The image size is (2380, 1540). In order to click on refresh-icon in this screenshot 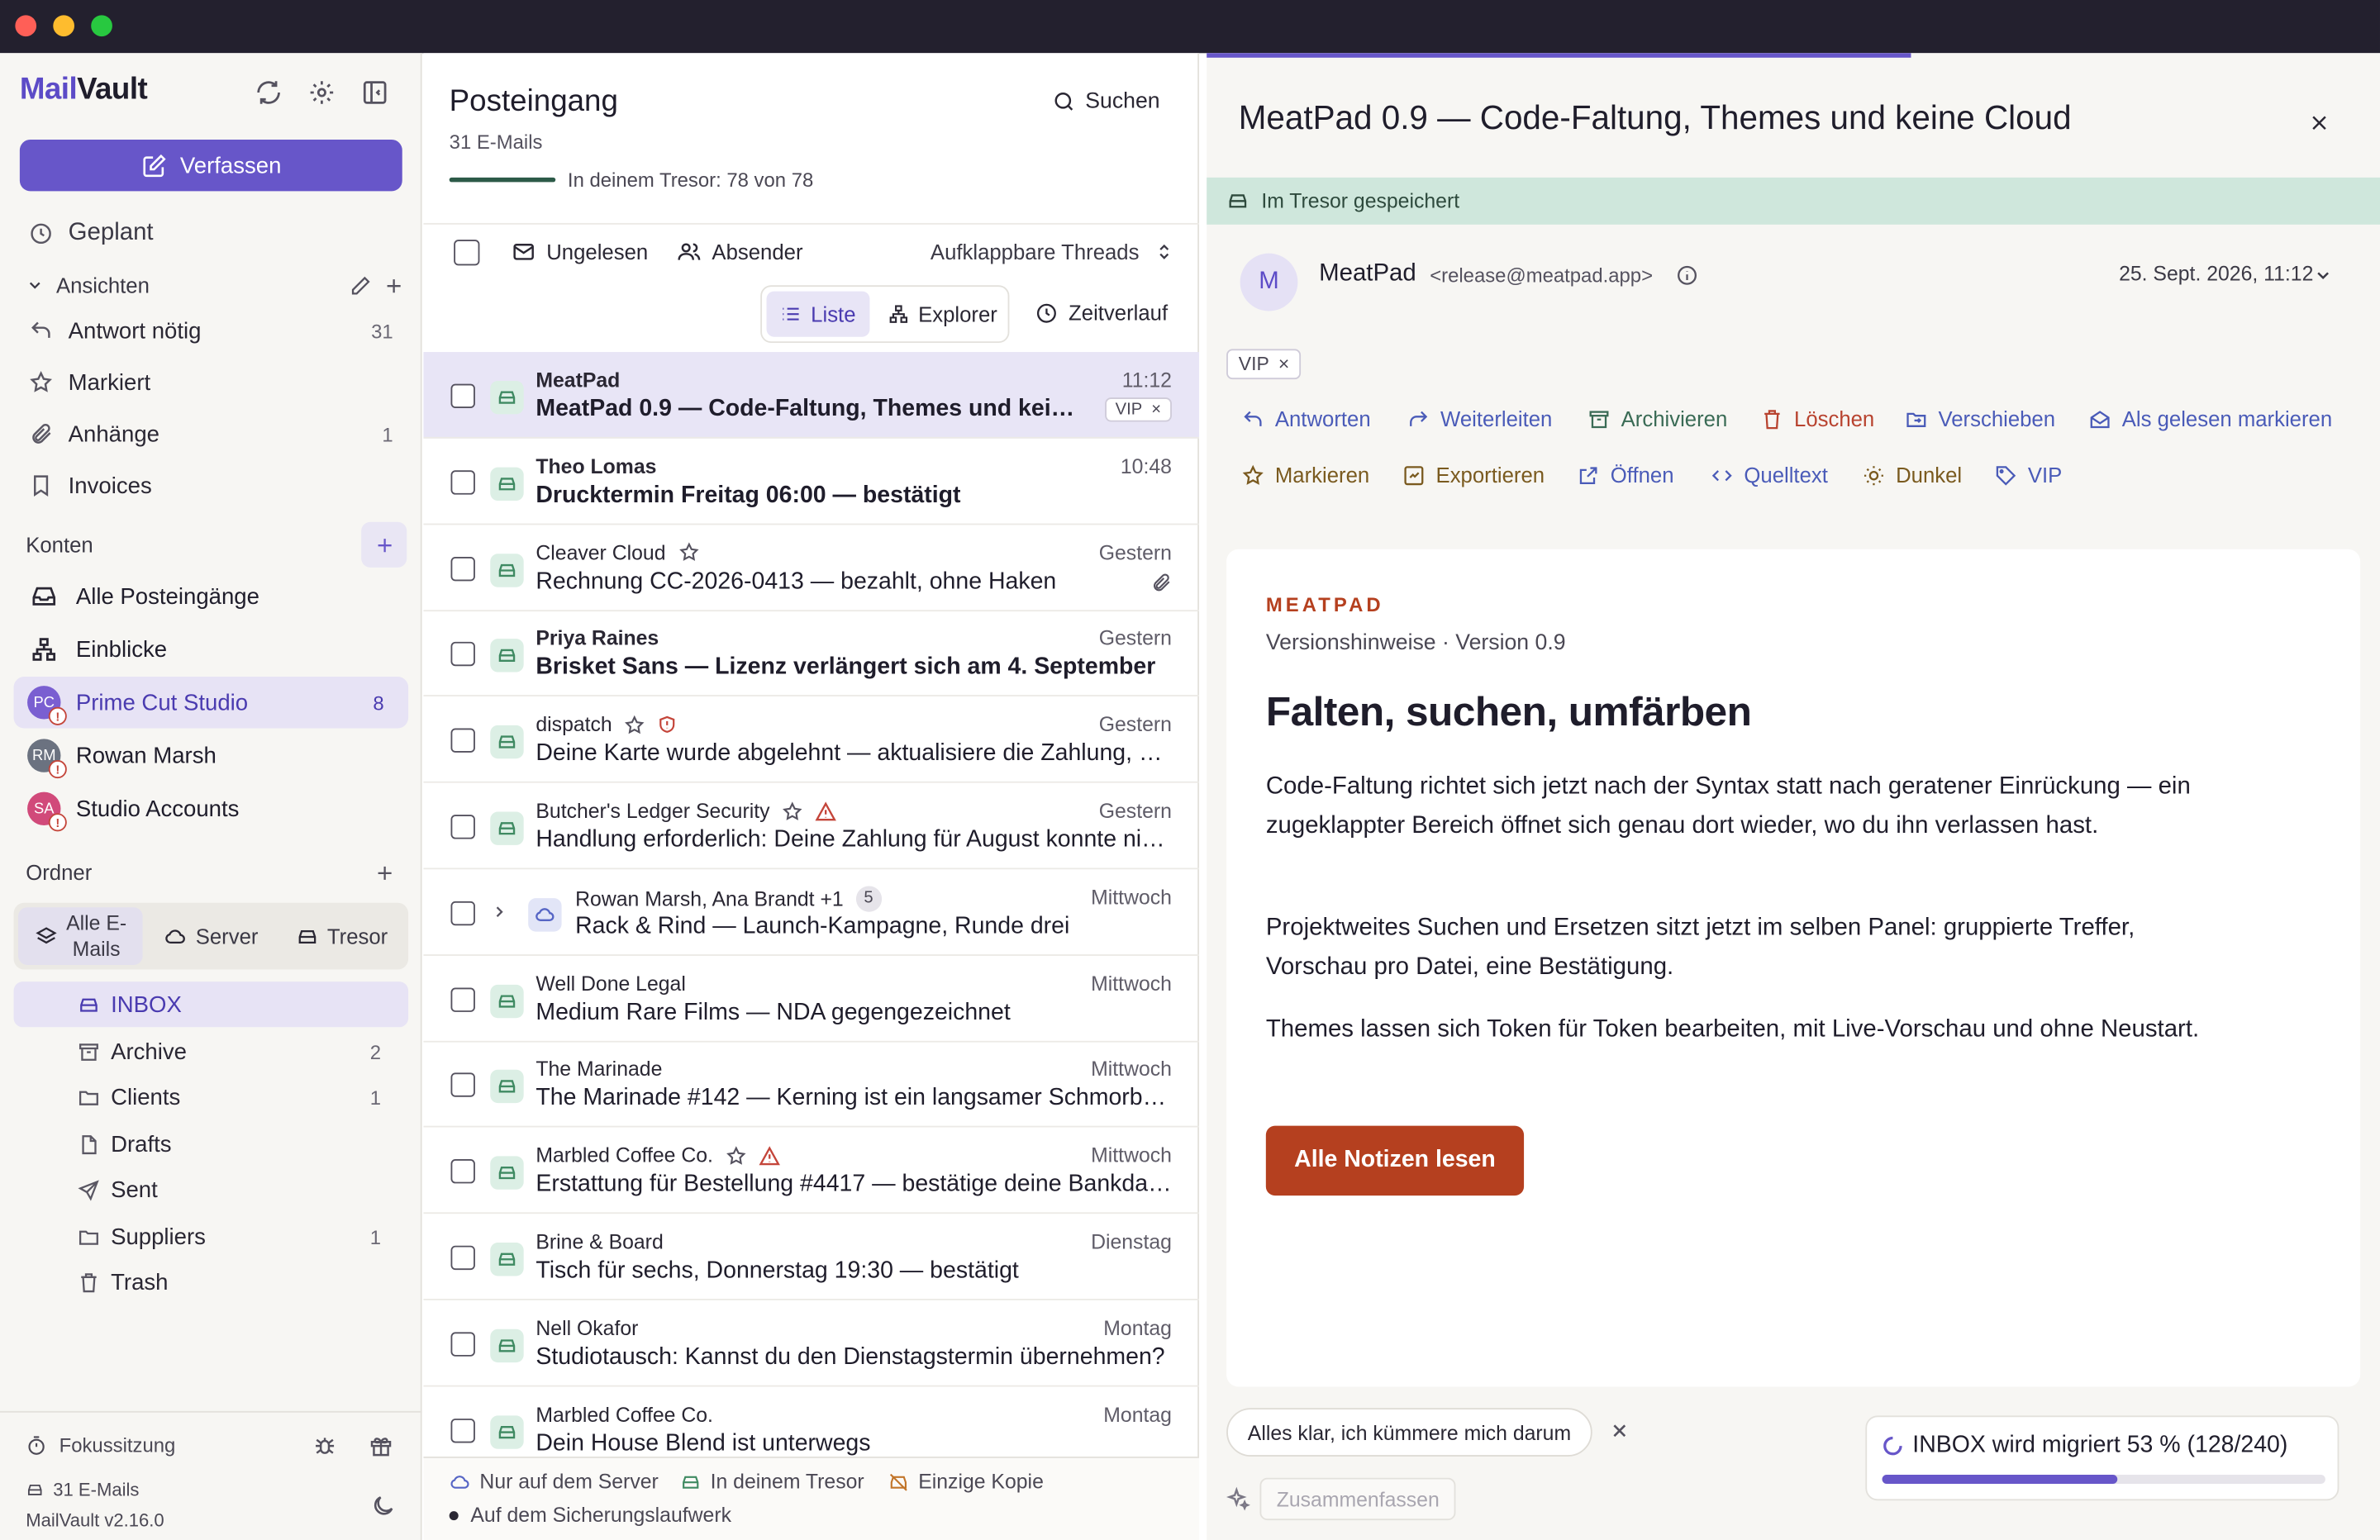, I will do `click(268, 92)`.